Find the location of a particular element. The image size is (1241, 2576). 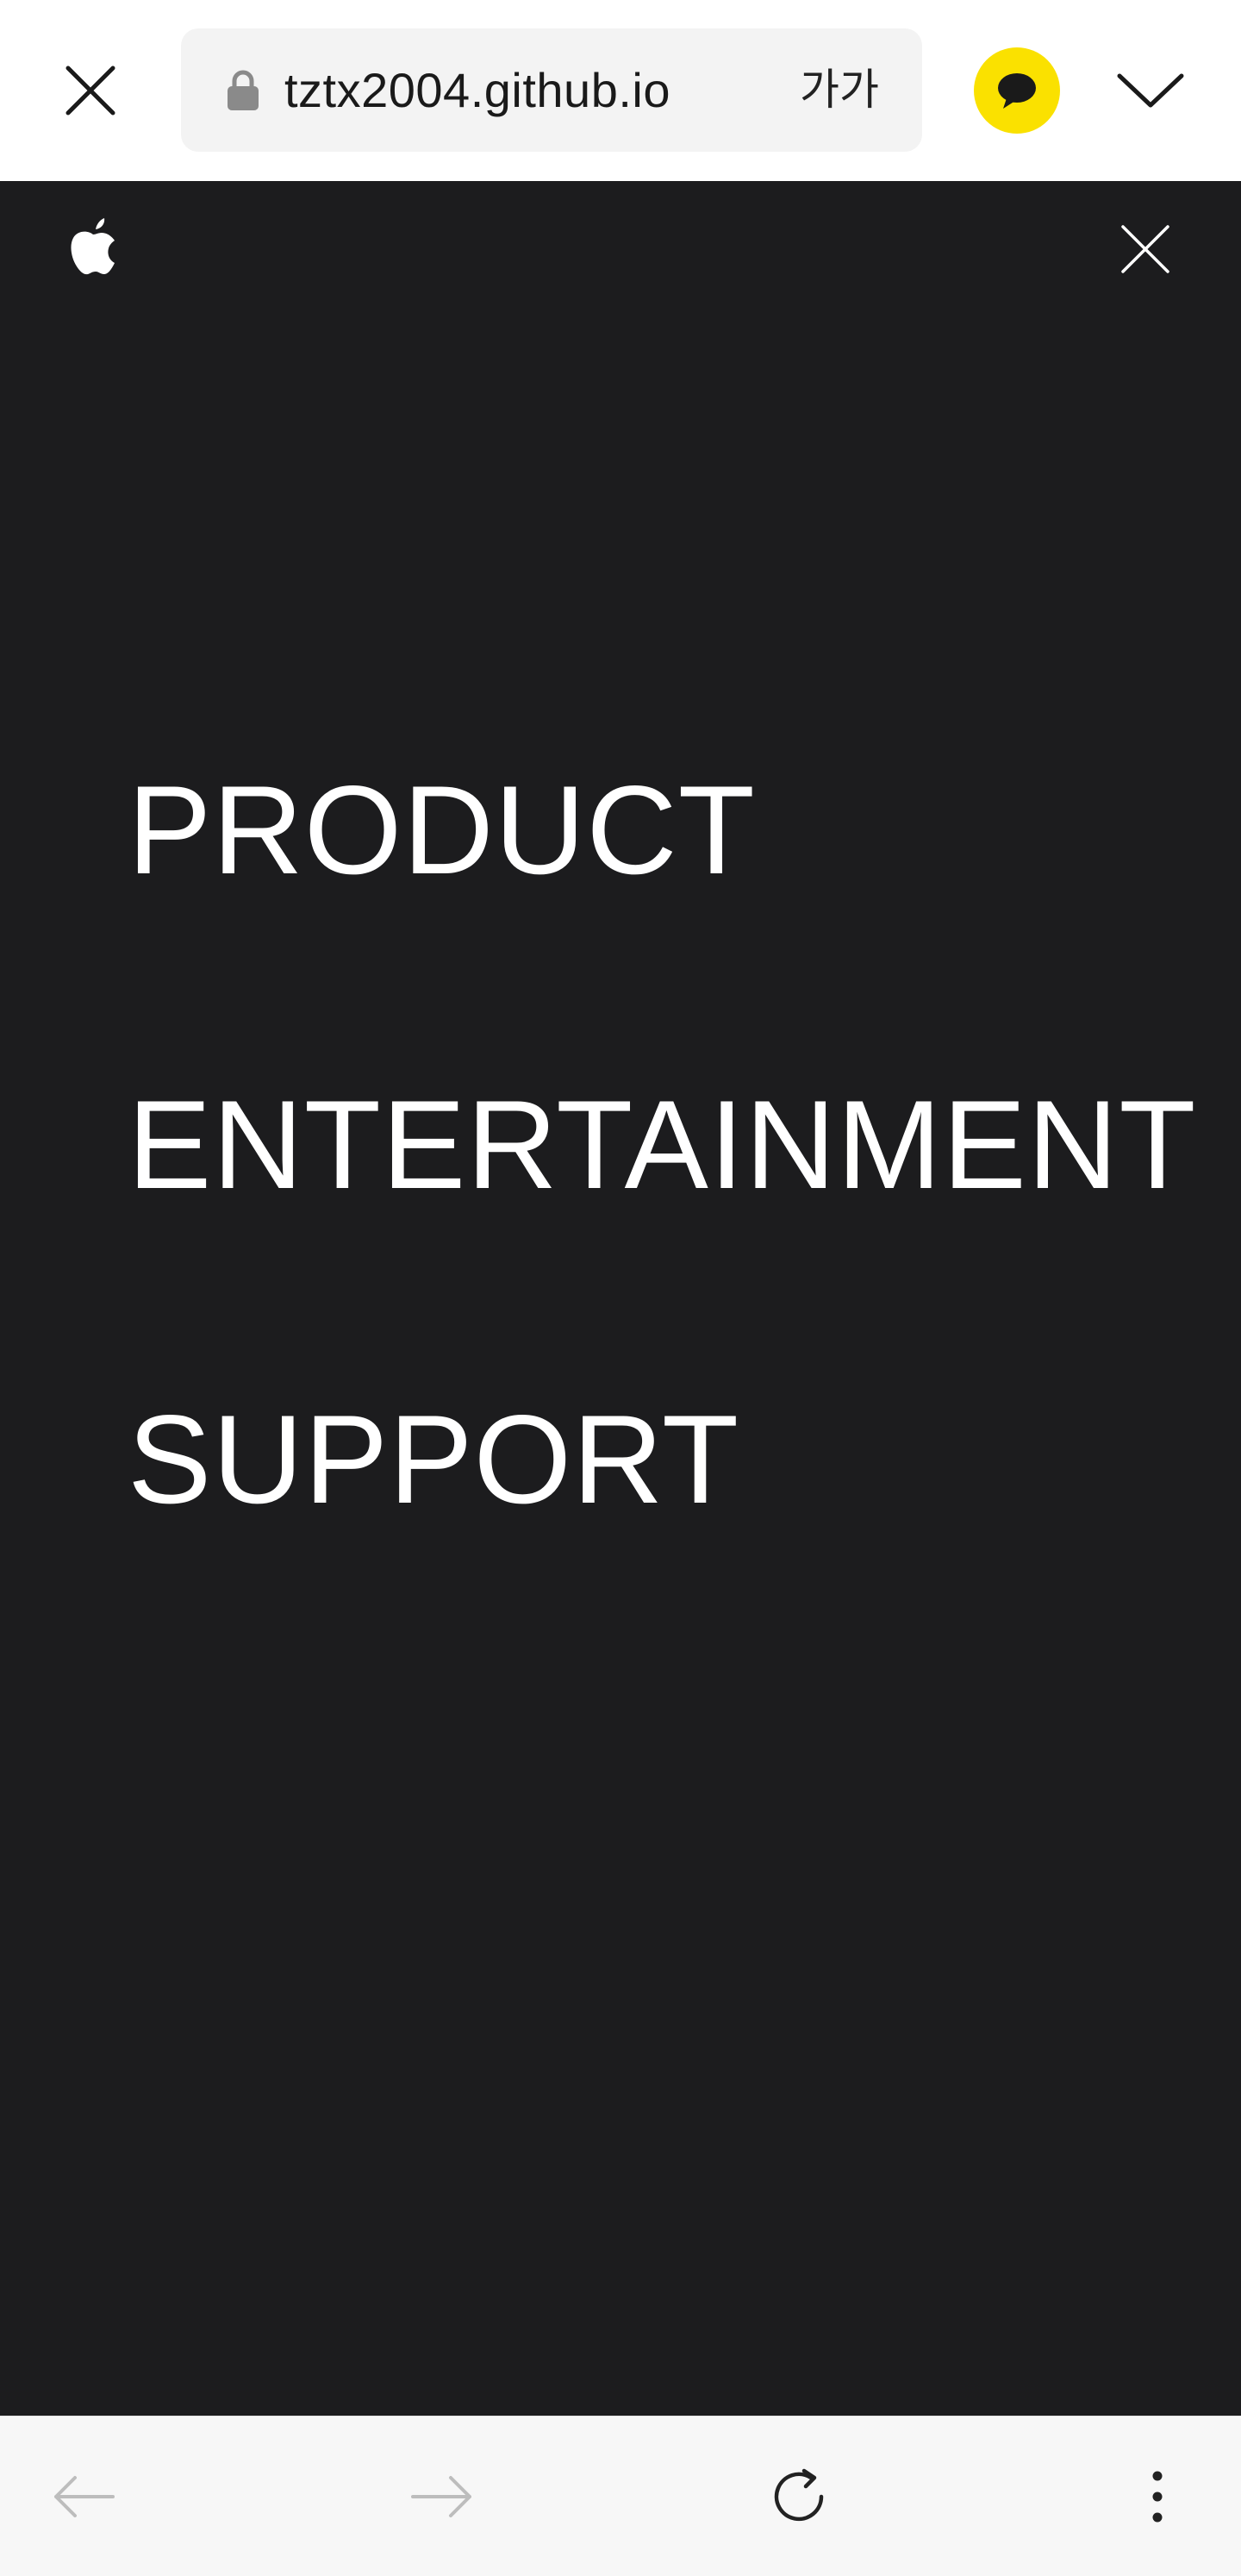

apple-logo-icon is located at coordinates (93, 246).